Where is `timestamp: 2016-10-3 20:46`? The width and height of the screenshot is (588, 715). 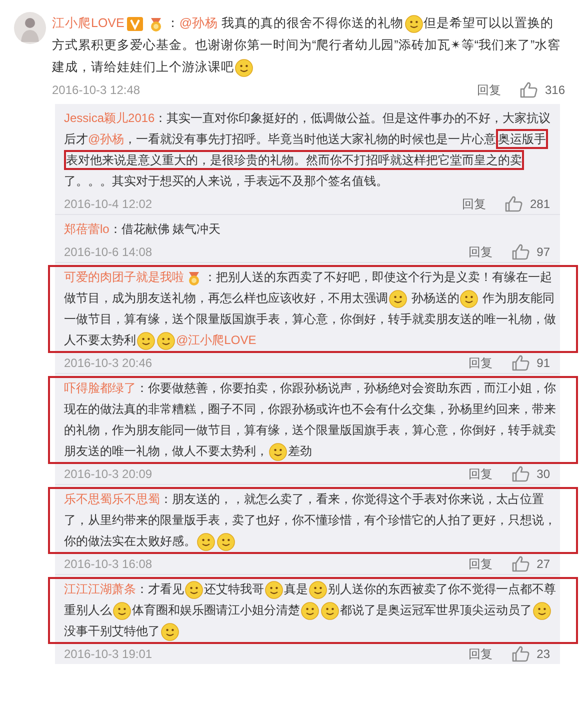 timestamp: 2016-10-3 20:46 is located at coordinates (108, 363).